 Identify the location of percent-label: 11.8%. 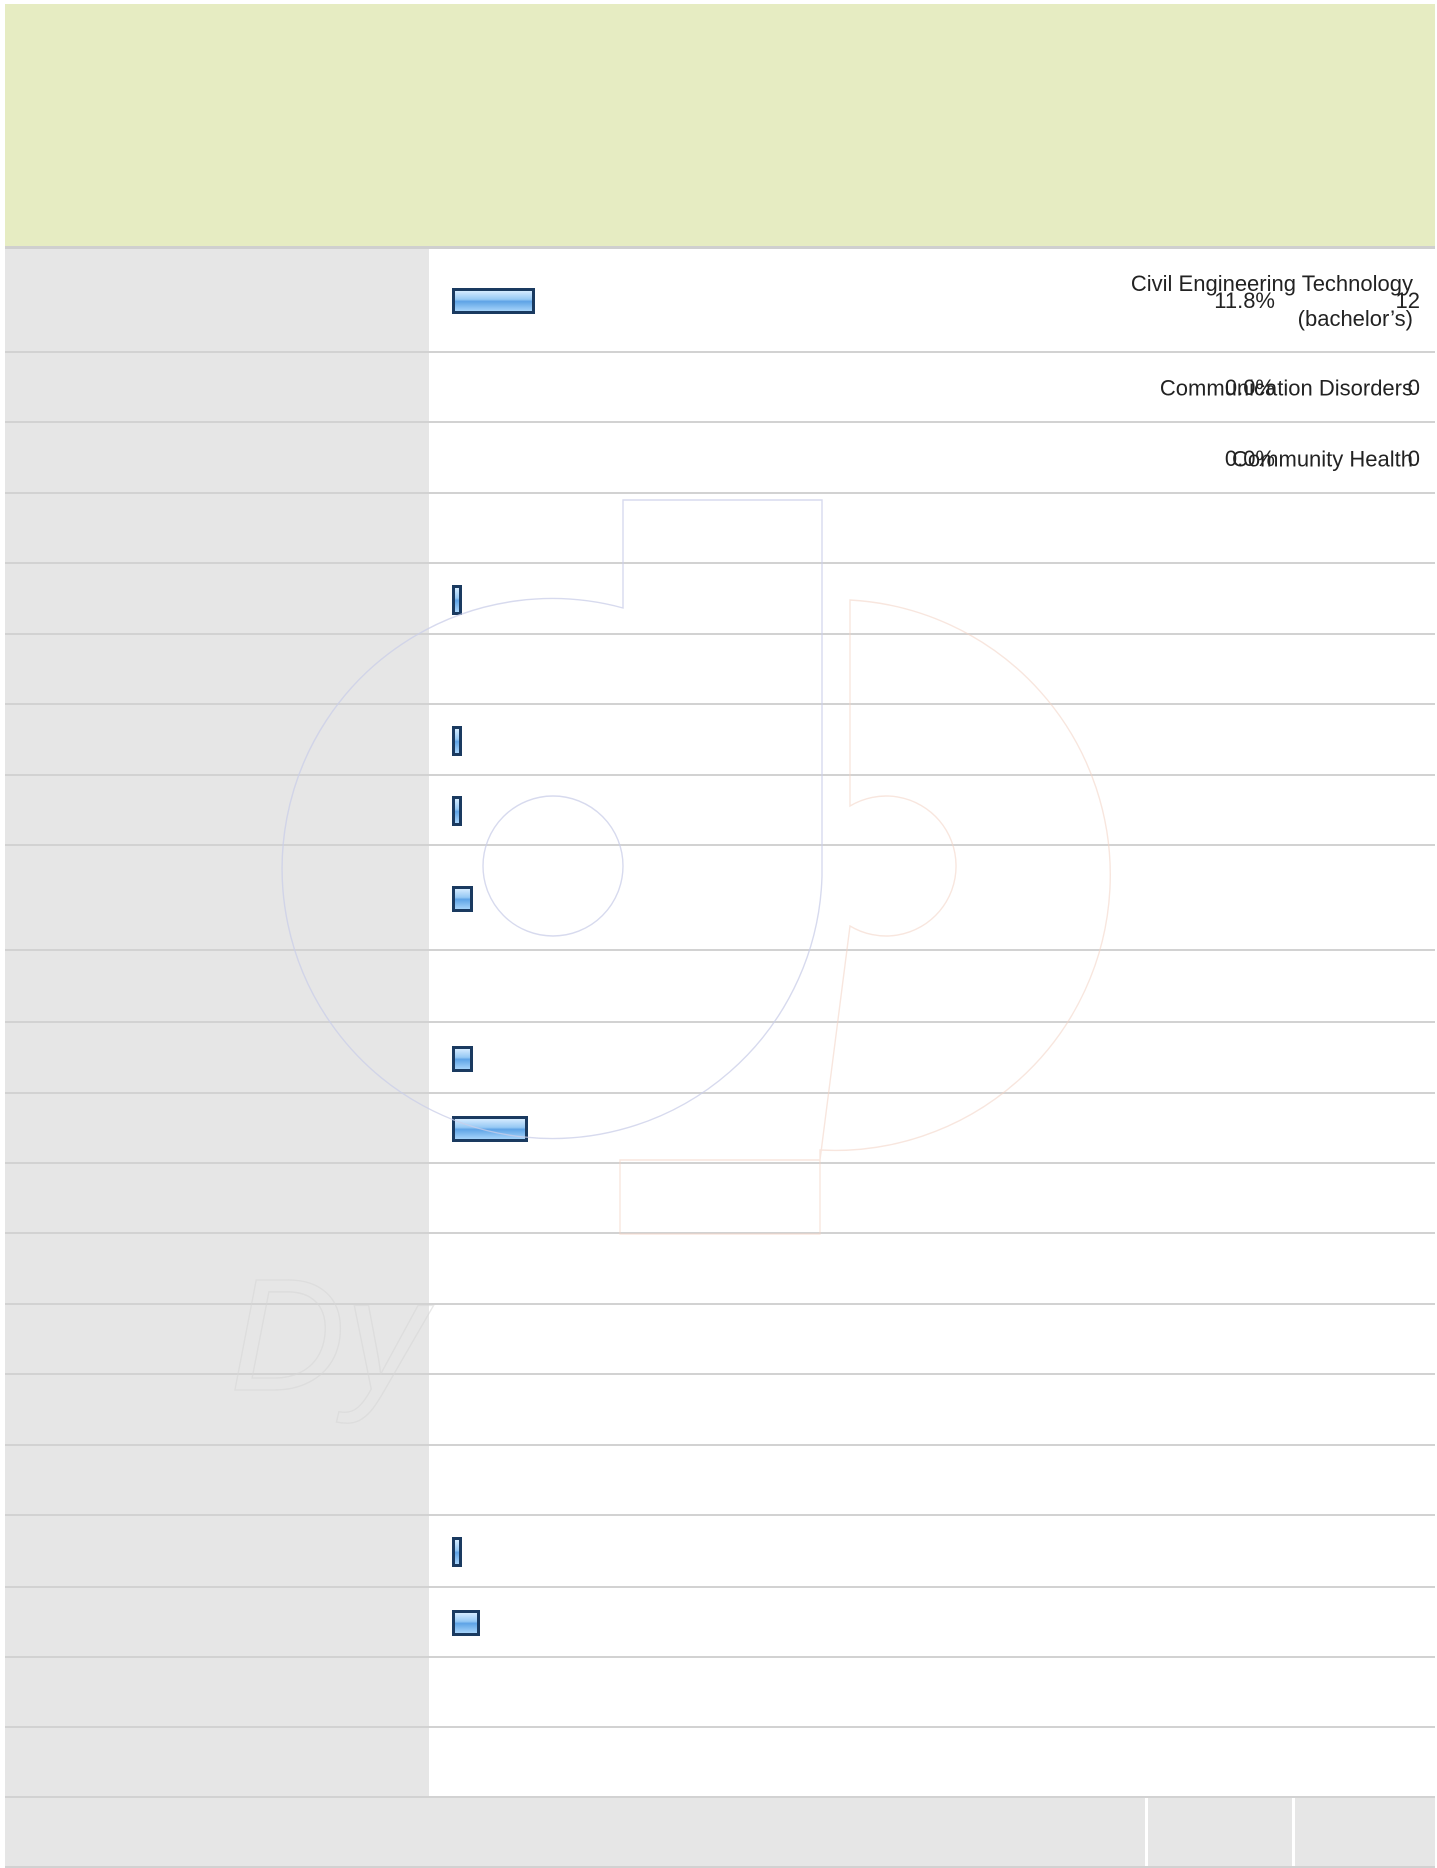
(1244, 300).